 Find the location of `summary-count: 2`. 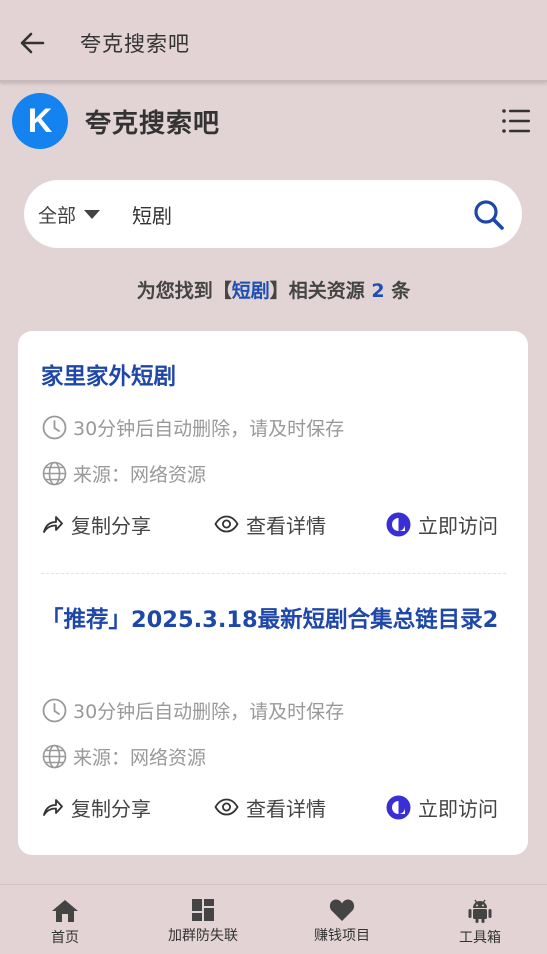

summary-count: 2 is located at coordinates (378, 291).